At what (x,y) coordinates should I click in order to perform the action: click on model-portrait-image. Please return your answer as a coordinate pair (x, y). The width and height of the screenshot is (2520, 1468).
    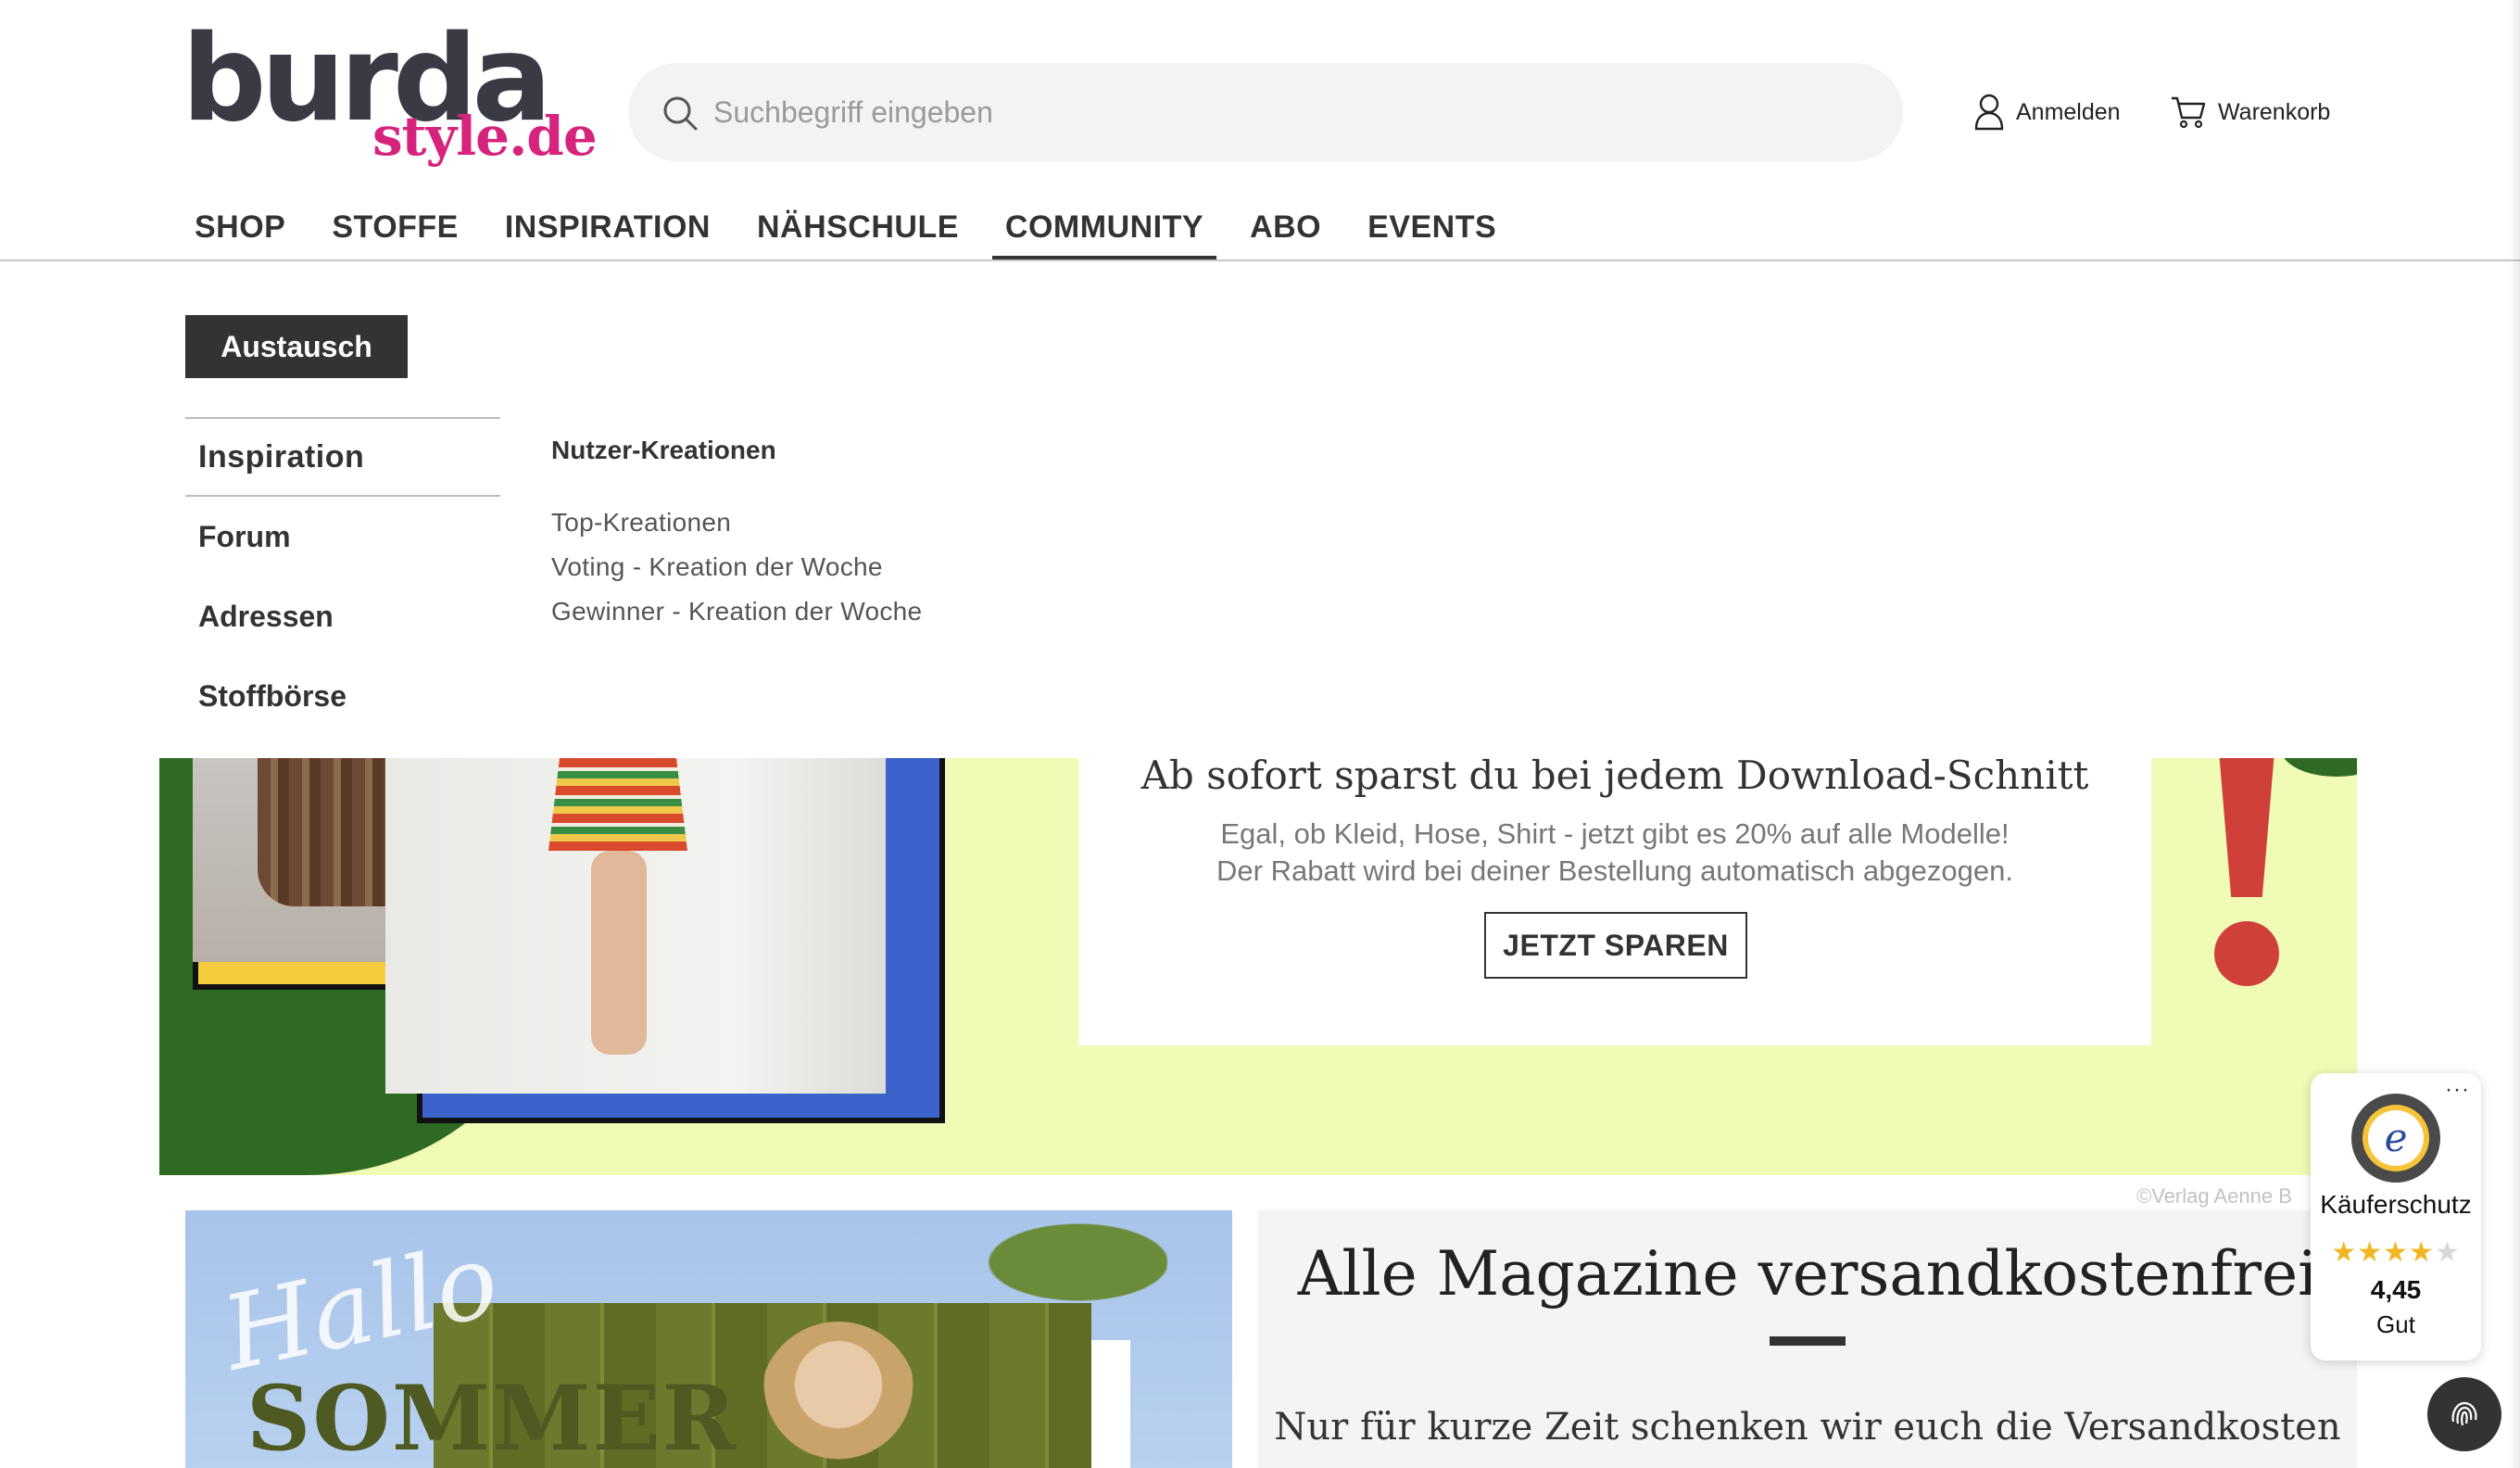
    Looking at the image, I should click on (838, 1395).